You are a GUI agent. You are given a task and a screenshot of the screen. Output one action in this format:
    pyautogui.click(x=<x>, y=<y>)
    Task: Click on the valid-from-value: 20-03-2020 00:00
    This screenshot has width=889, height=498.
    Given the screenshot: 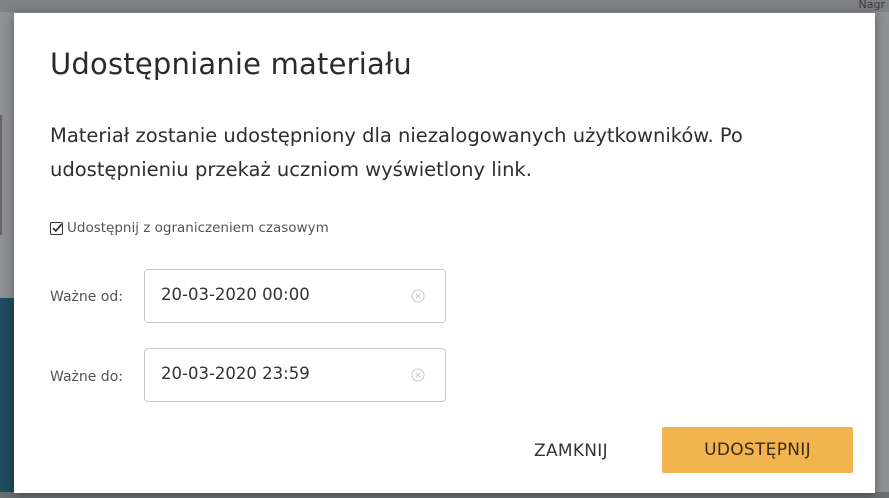 What is the action you would take?
    pyautogui.click(x=235, y=294)
    